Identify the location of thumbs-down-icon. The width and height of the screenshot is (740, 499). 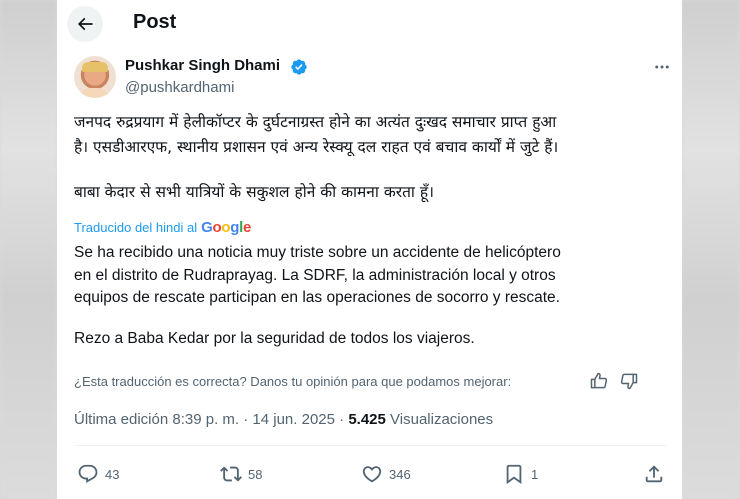
(629, 381).